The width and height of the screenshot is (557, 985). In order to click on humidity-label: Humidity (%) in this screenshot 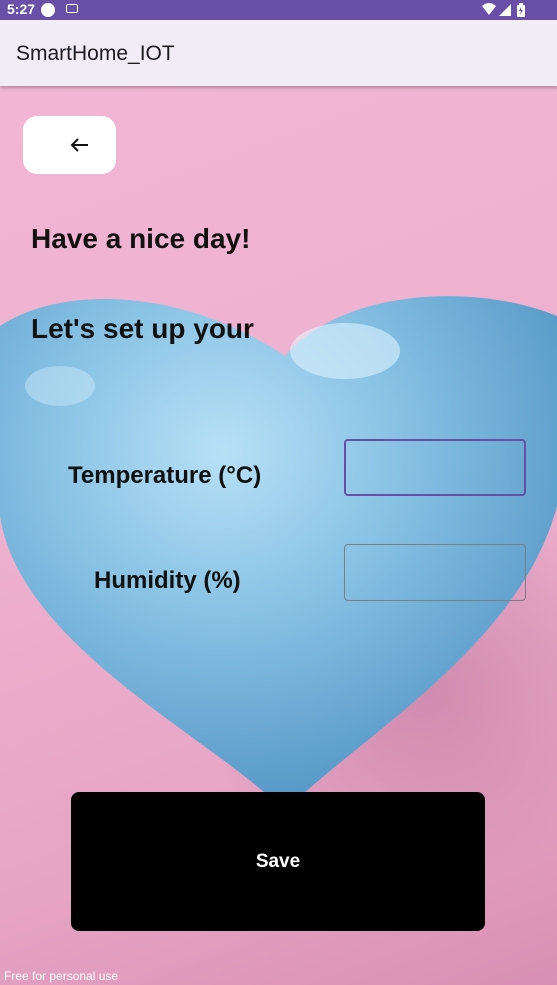, I will do `click(167, 580)`.